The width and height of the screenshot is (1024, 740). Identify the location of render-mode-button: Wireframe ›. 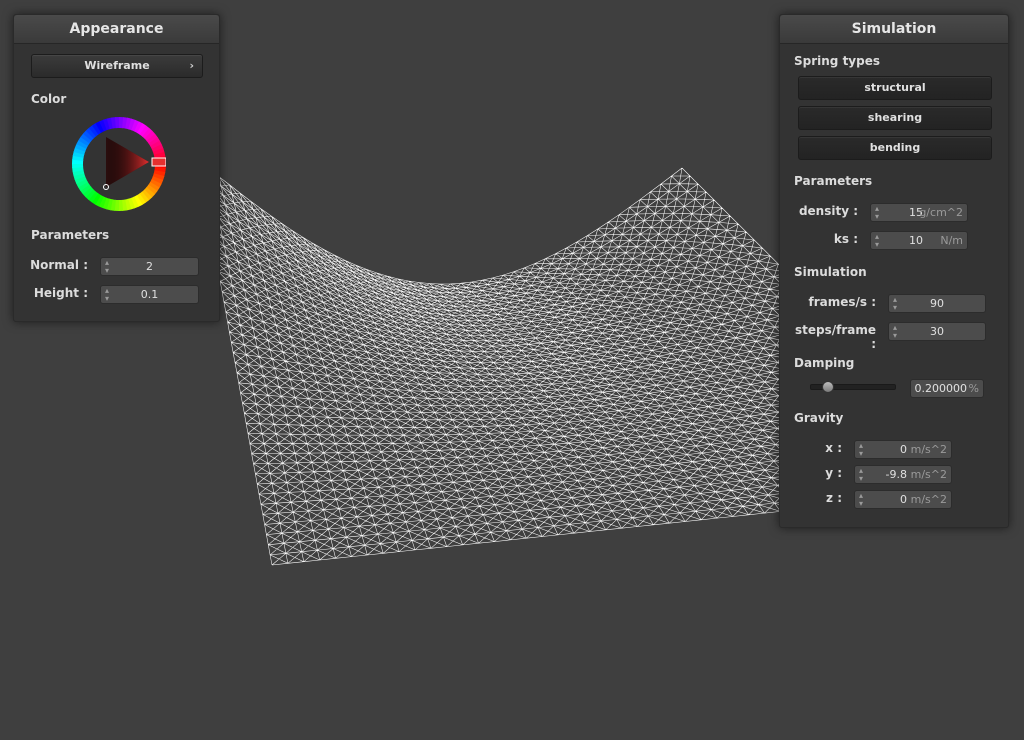
(117, 66).